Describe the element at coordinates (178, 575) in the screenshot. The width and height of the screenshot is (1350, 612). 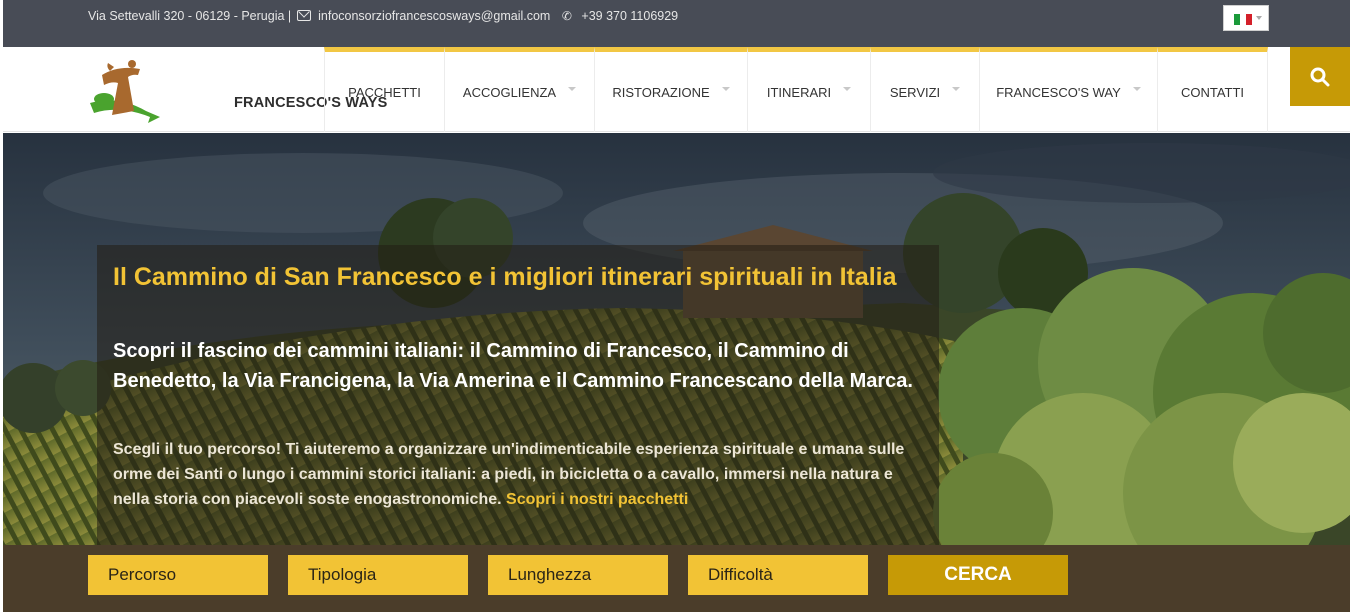
I see `filter-percorso: Percorso` at that location.